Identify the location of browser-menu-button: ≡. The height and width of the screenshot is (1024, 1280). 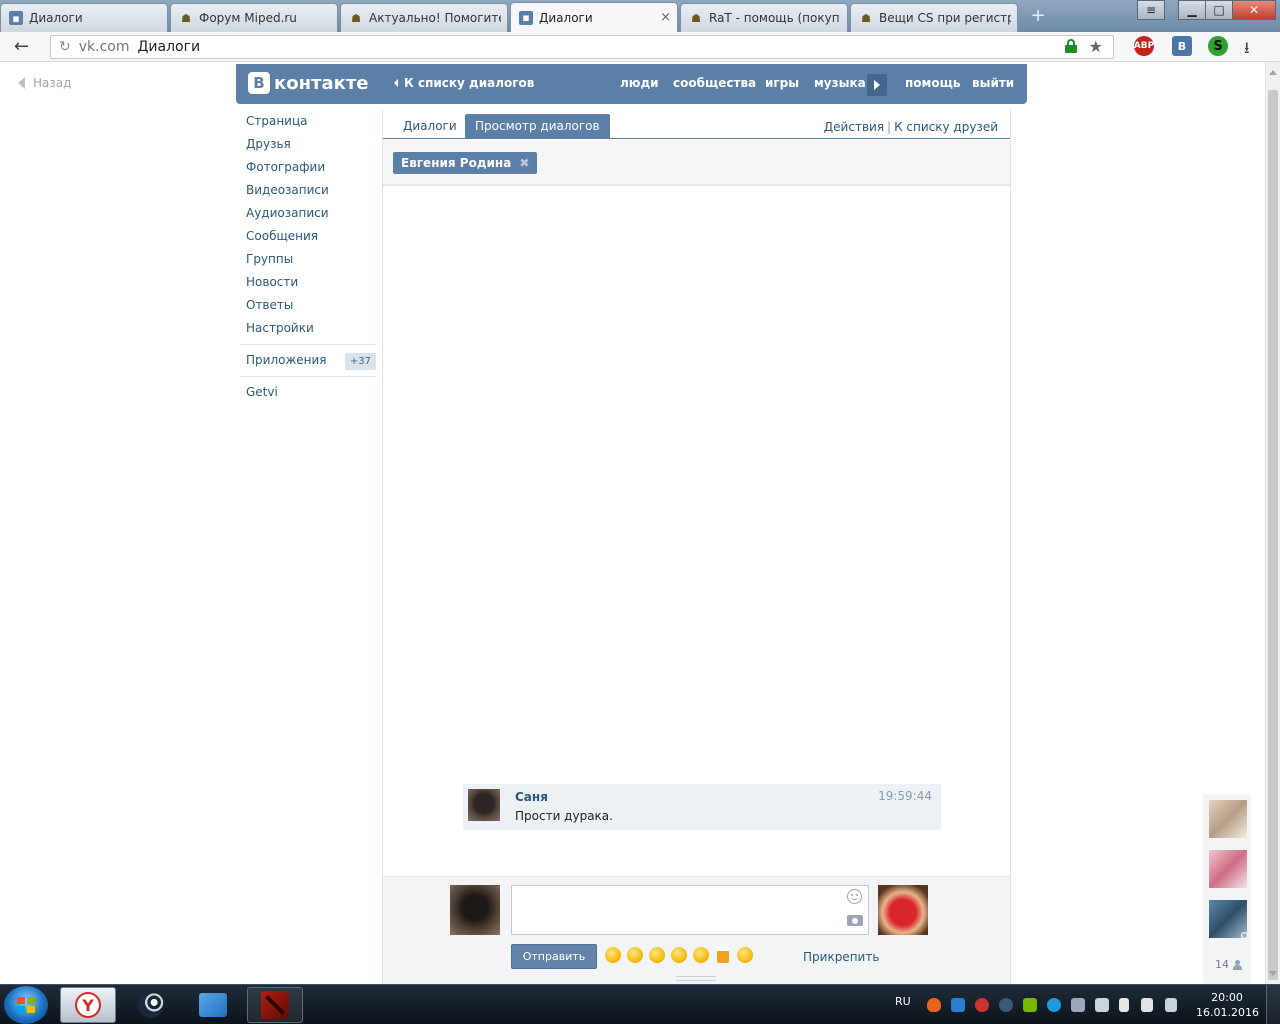
(1151, 10).